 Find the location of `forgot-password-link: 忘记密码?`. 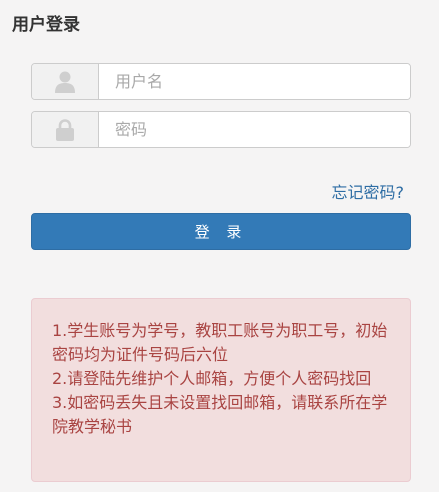

forgot-password-link: 忘记密码? is located at coordinates (368, 191).